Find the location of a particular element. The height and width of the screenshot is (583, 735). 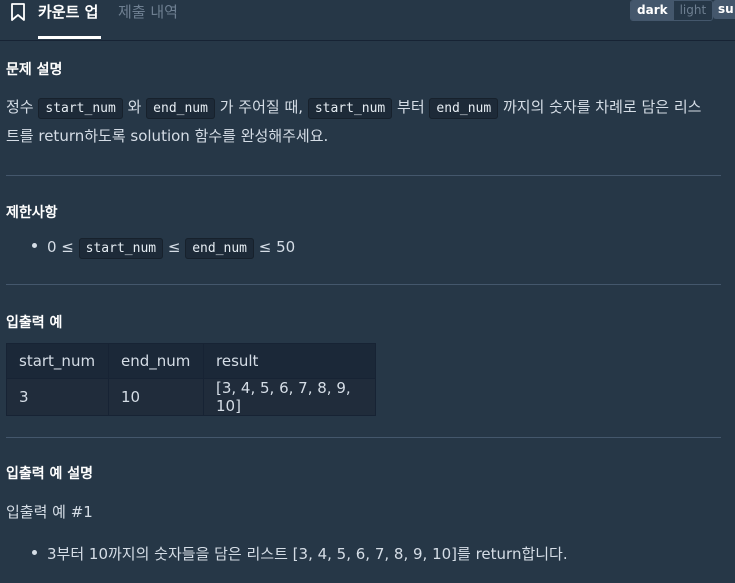

description-line-2: 트를 return하도록 solution 함수를 완성해주세요. is located at coordinates (167, 136).